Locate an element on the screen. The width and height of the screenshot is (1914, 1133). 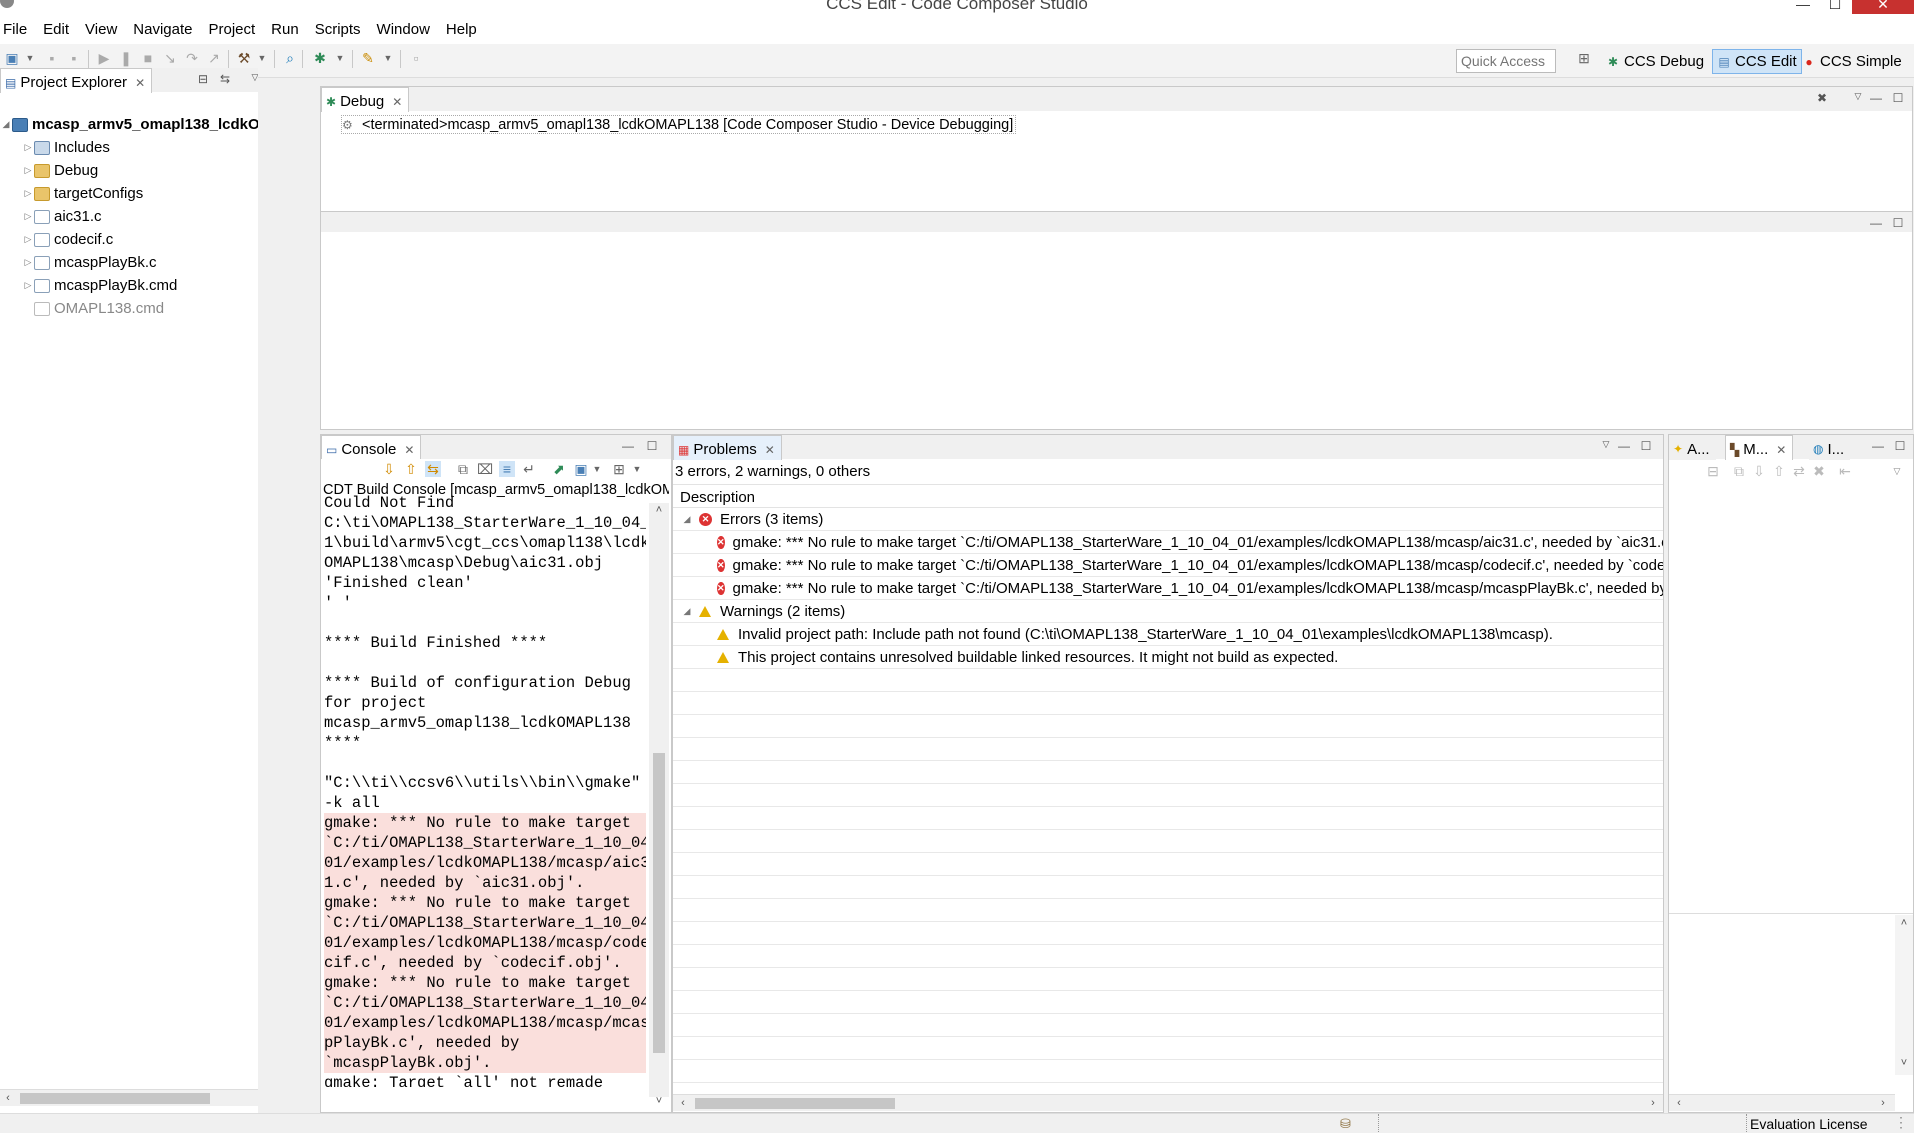
previous-error-icon: ⇧ is located at coordinates (411, 469).